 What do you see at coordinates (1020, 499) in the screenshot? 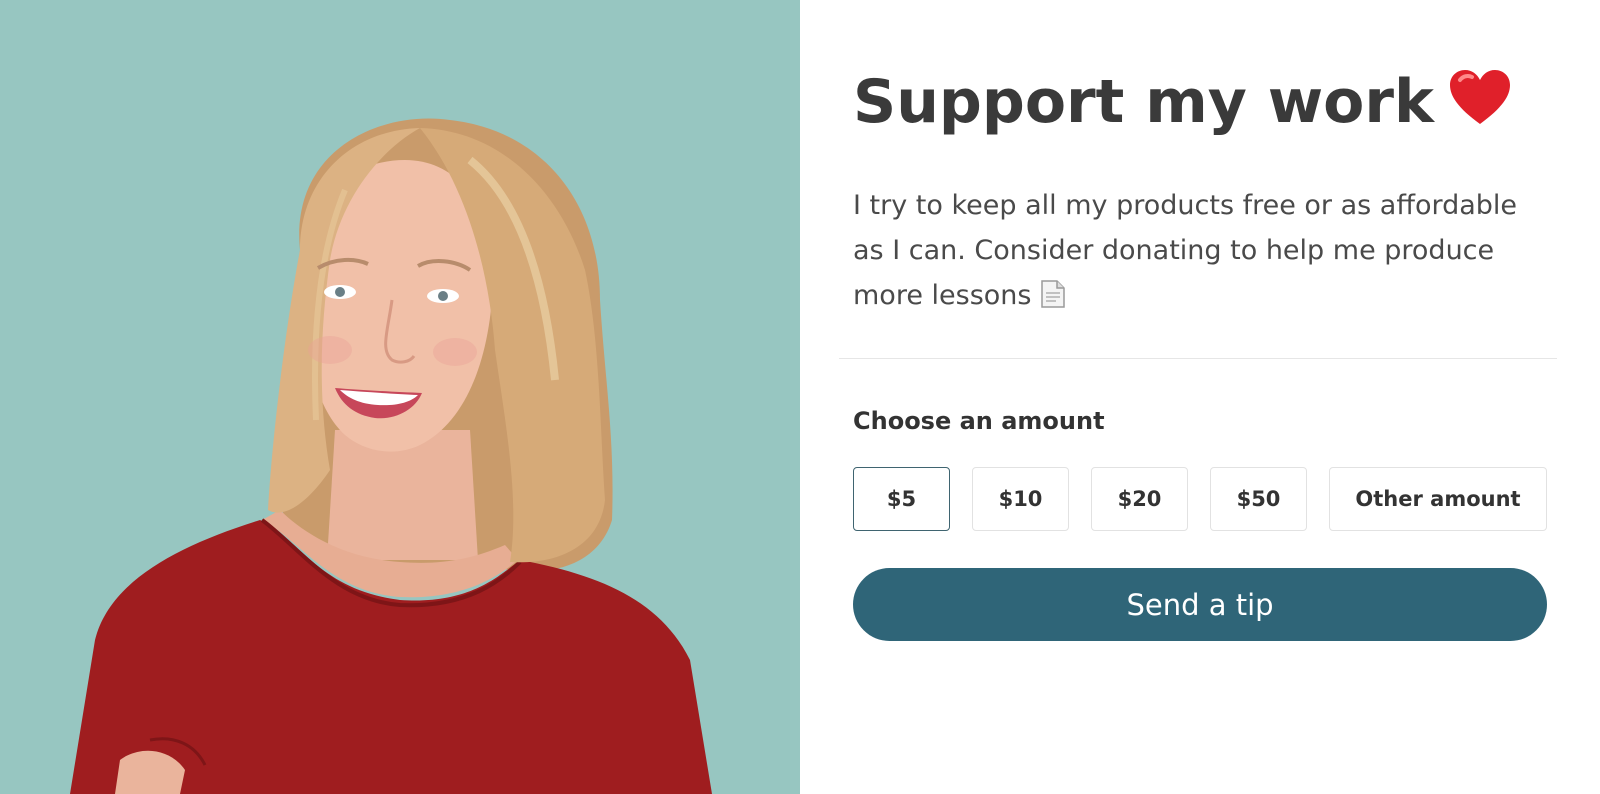
I see `amount-option-10: $10` at bounding box center [1020, 499].